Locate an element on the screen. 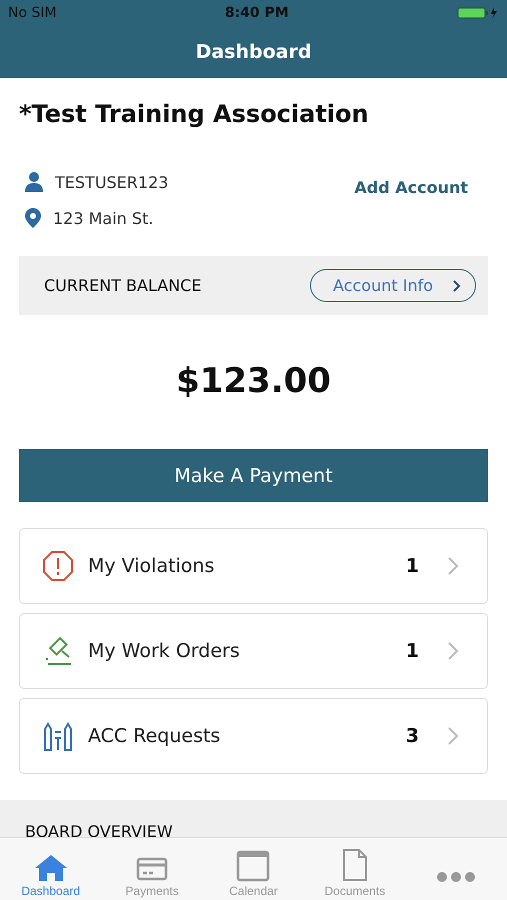 This screenshot has height=900, width=507. document-icon is located at coordinates (354, 865).